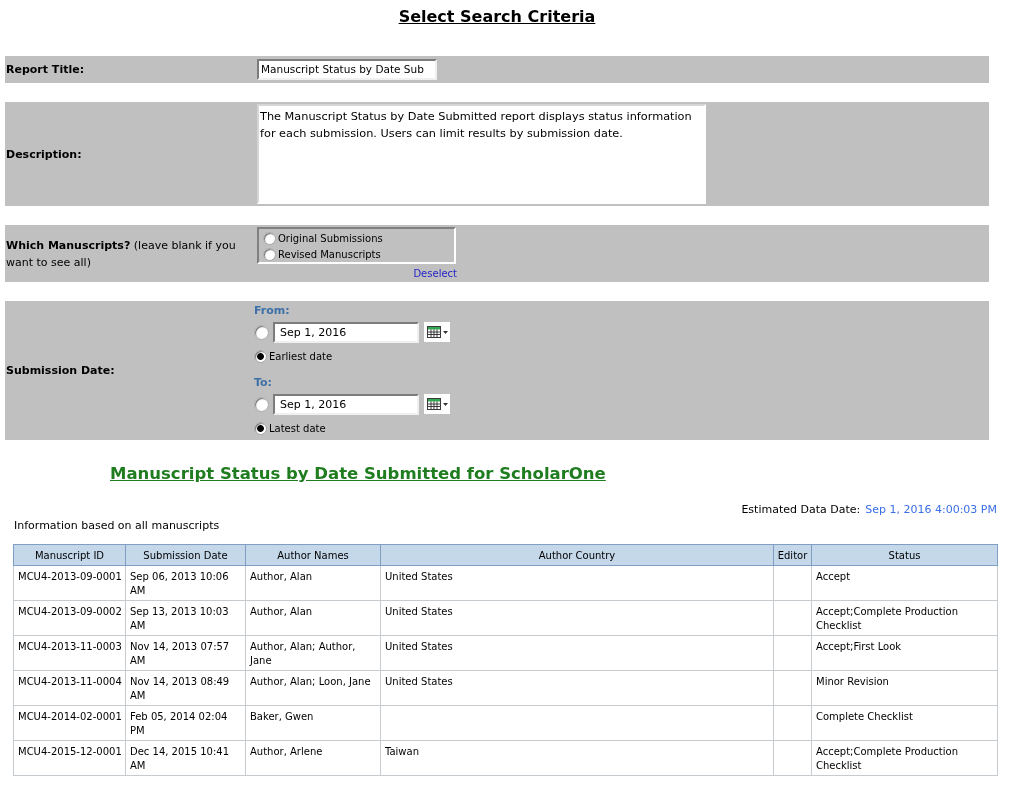 The height and width of the screenshot is (797, 1013). What do you see at coordinates (69, 555) in the screenshot?
I see `column-header: Manuscript ID` at bounding box center [69, 555].